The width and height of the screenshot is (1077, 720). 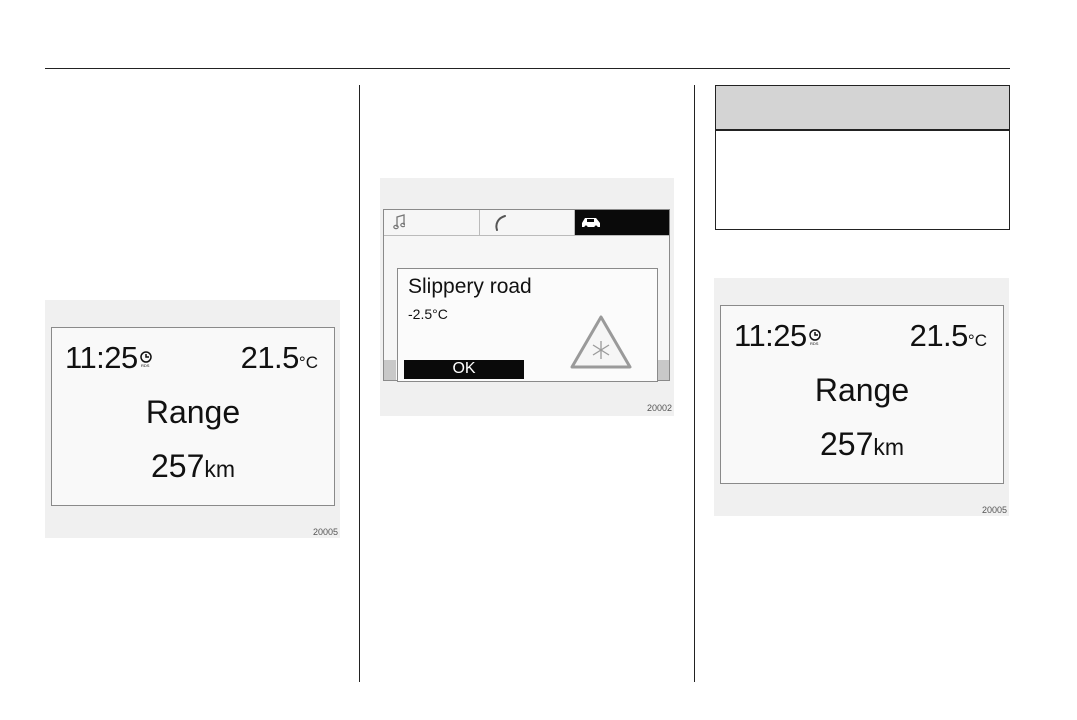 I want to click on tab-audio, so click(x=432, y=222).